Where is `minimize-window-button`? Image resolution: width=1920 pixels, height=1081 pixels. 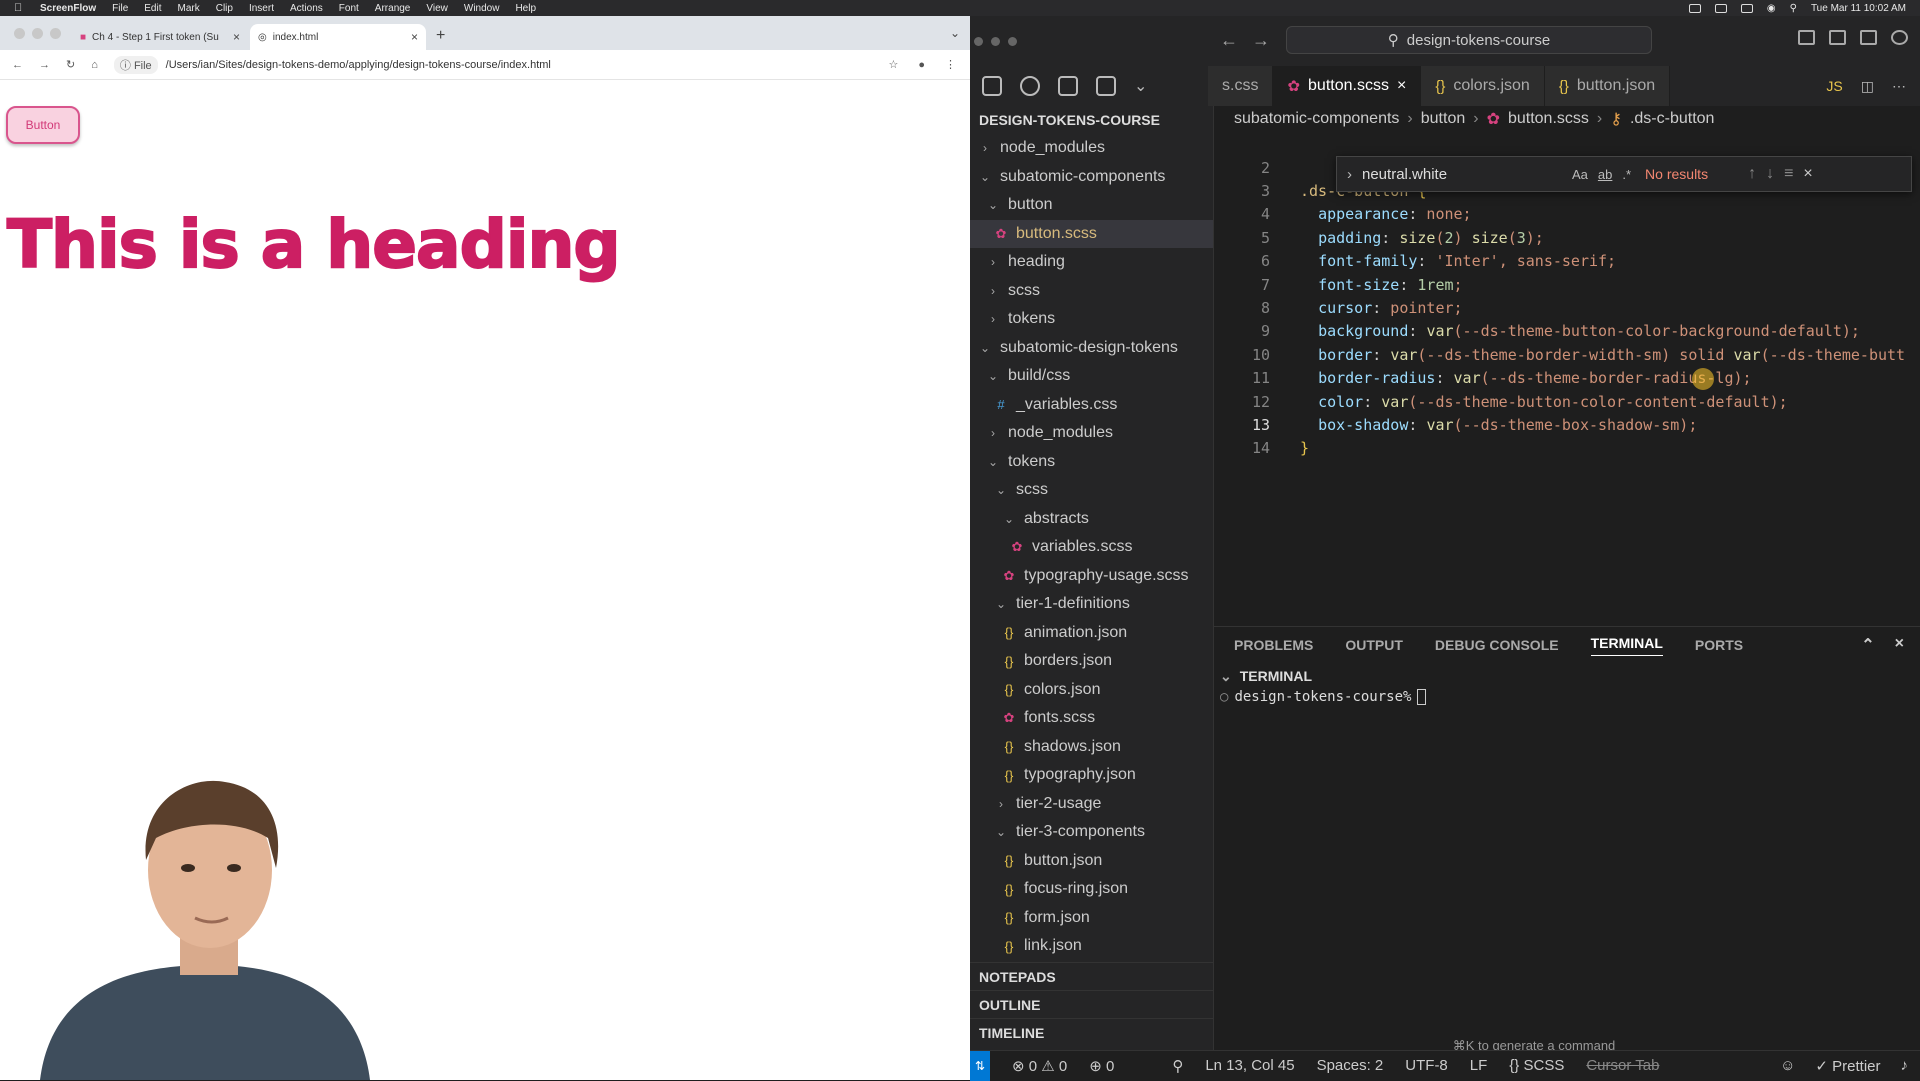 minimize-window-button is located at coordinates (37, 33).